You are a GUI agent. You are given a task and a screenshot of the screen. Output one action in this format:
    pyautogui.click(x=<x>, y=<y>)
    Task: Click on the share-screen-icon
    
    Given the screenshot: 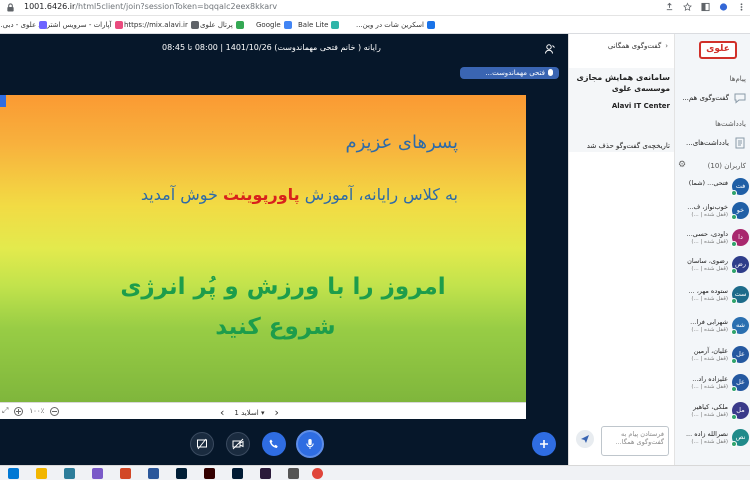 What is the action you would take?
    pyautogui.click(x=202, y=444)
    